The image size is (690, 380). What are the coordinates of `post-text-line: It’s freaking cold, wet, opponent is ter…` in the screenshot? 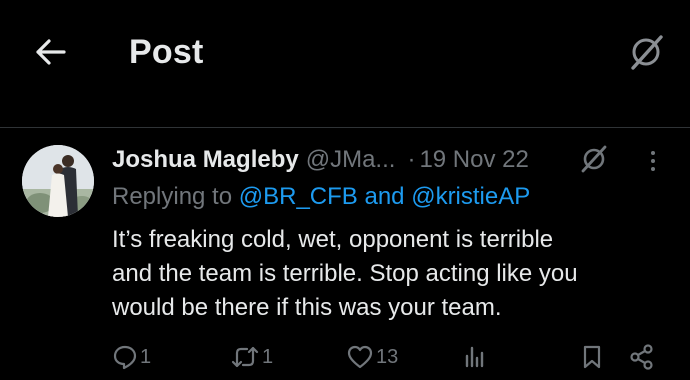 It's located at (333, 239).